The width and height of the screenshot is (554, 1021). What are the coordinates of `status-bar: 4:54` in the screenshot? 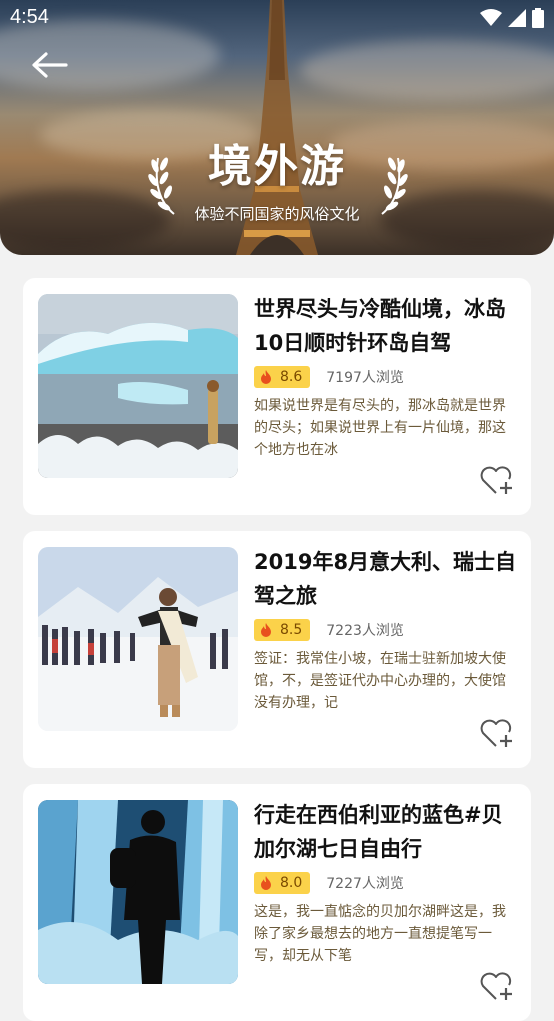 It's located at (277, 18).